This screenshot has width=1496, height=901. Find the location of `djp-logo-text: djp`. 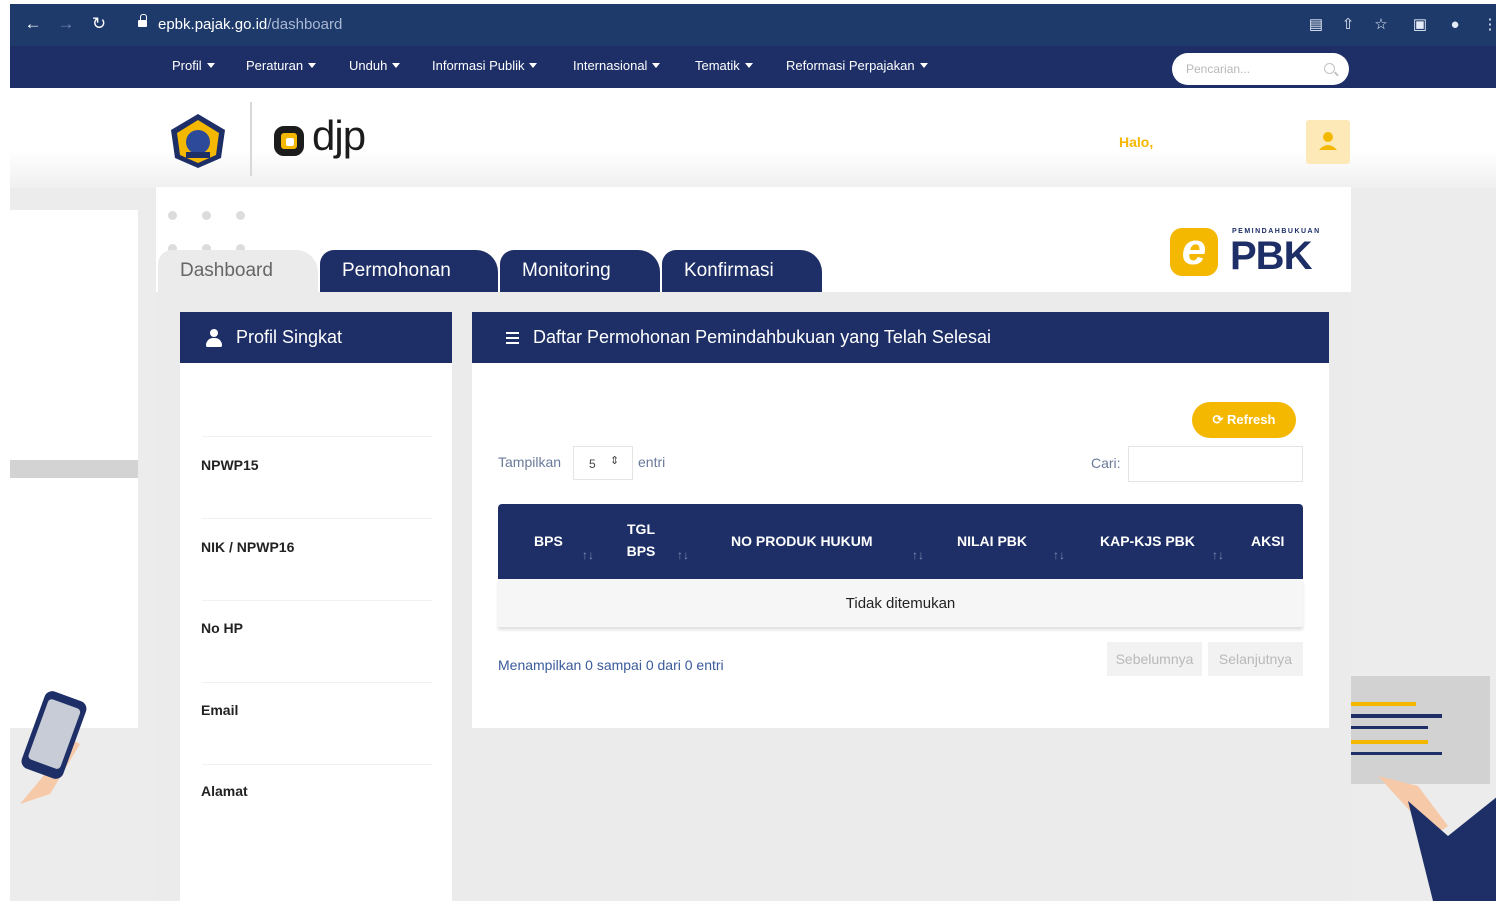

djp-logo-text: djp is located at coordinates (339, 135).